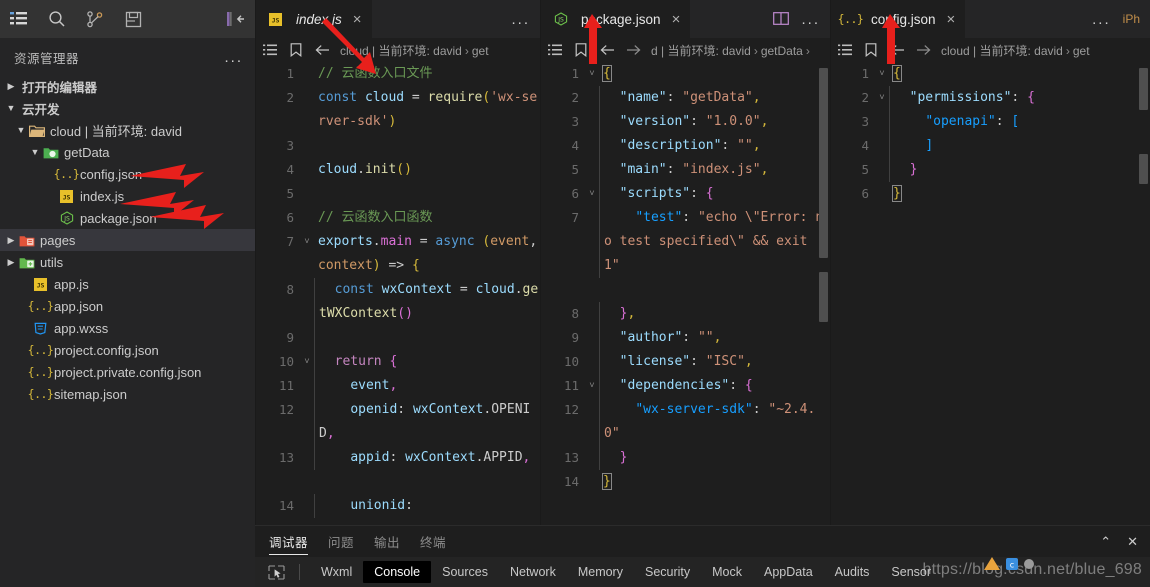  Describe the element at coordinates (127, 218) in the screenshot. I see `tree-item-package-json: JS package.json` at that location.